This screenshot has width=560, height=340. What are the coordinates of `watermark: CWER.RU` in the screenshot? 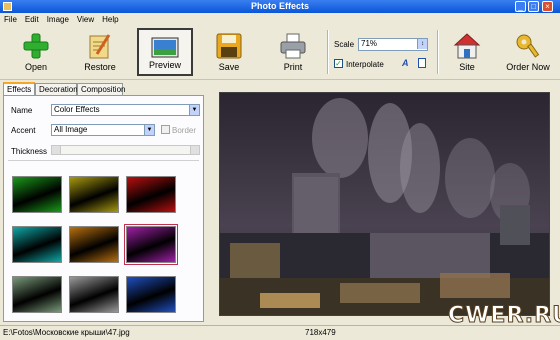 It's located at (504, 316).